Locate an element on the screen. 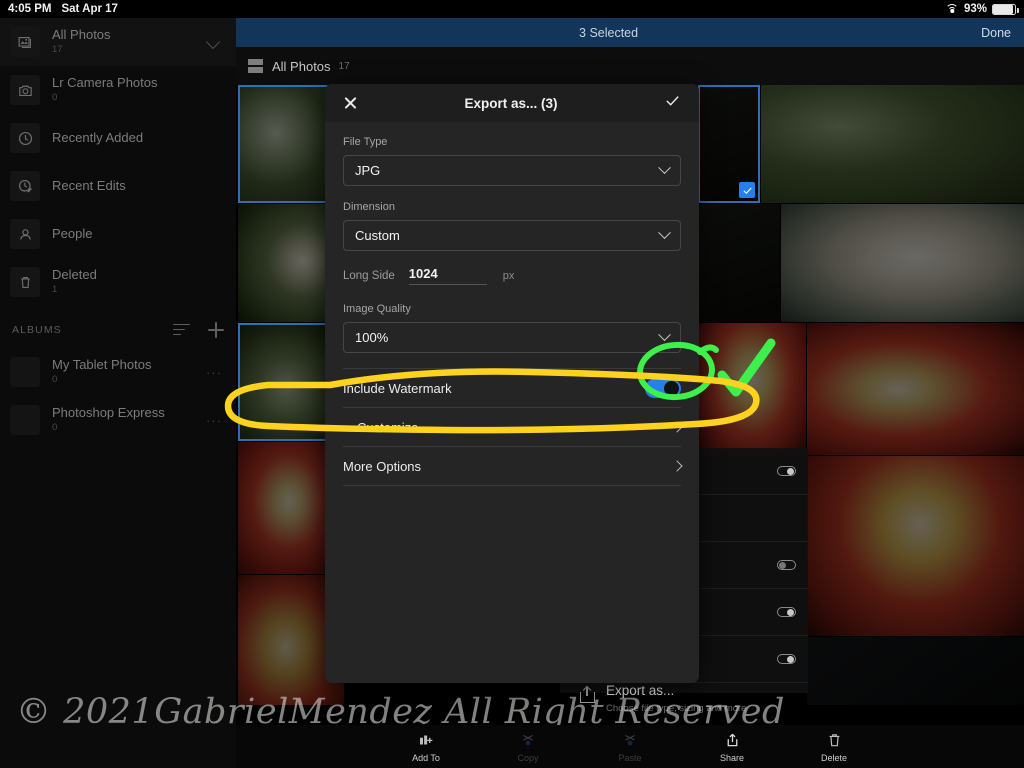  toolbar-paste-button: Paste is located at coordinates (630, 746).